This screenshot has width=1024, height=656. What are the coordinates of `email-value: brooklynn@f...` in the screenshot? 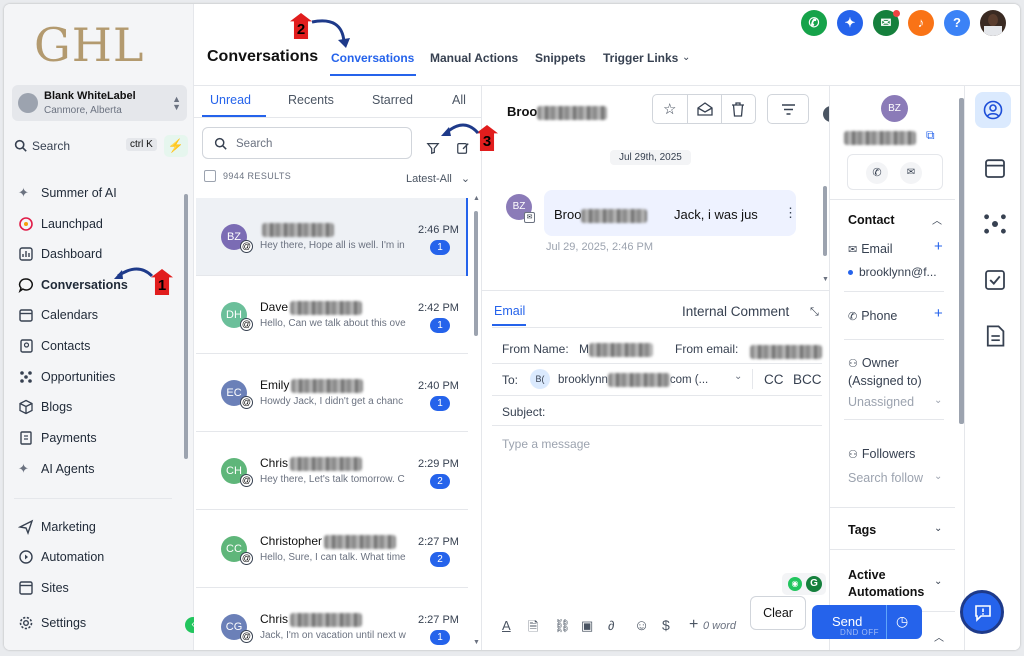 It's located at (898, 272).